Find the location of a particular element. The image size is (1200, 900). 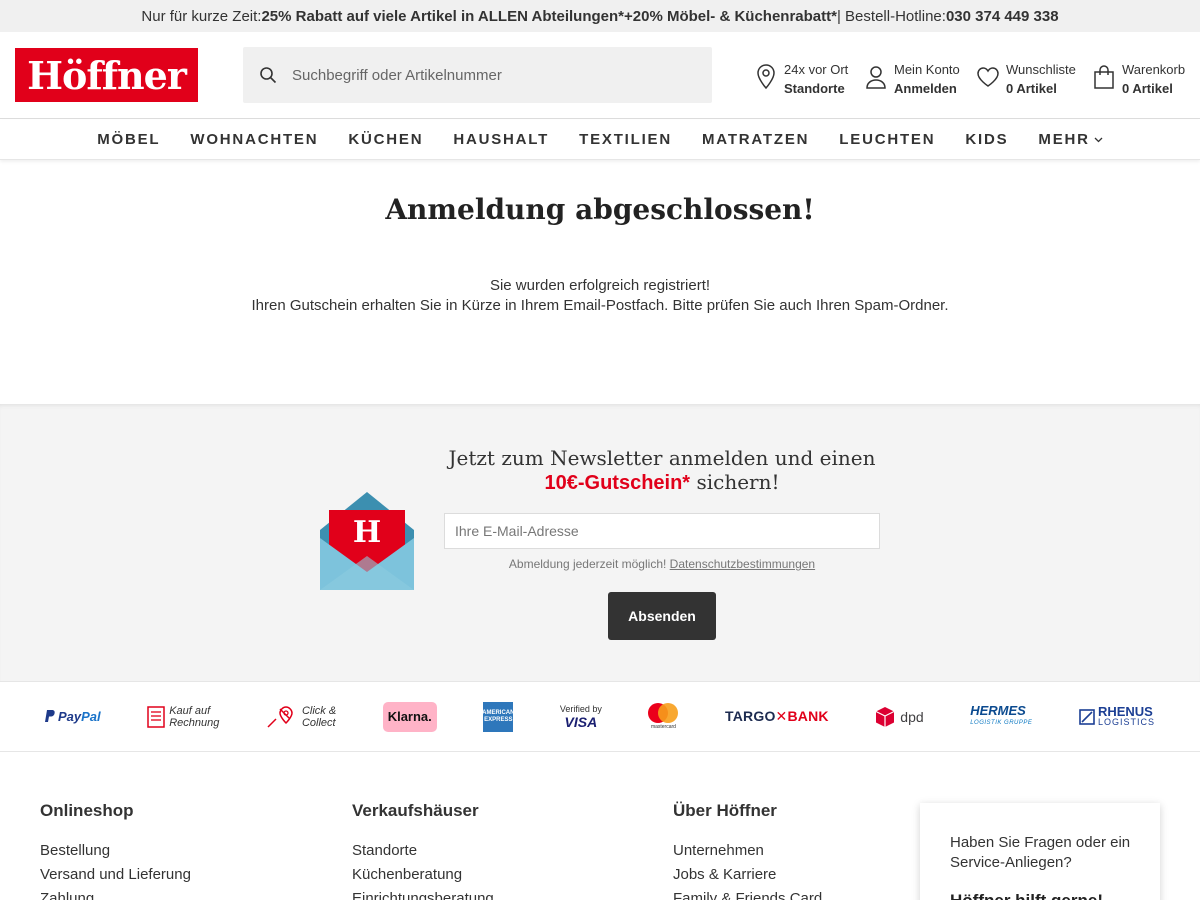

footer-link-versand: Versand und Lieferung is located at coordinates (115, 875).